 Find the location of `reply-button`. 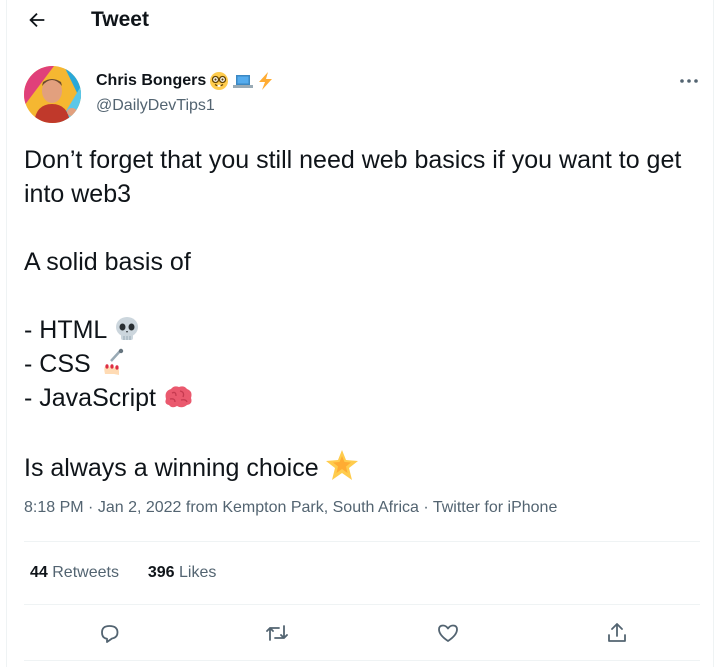

reply-button is located at coordinates (110, 633).